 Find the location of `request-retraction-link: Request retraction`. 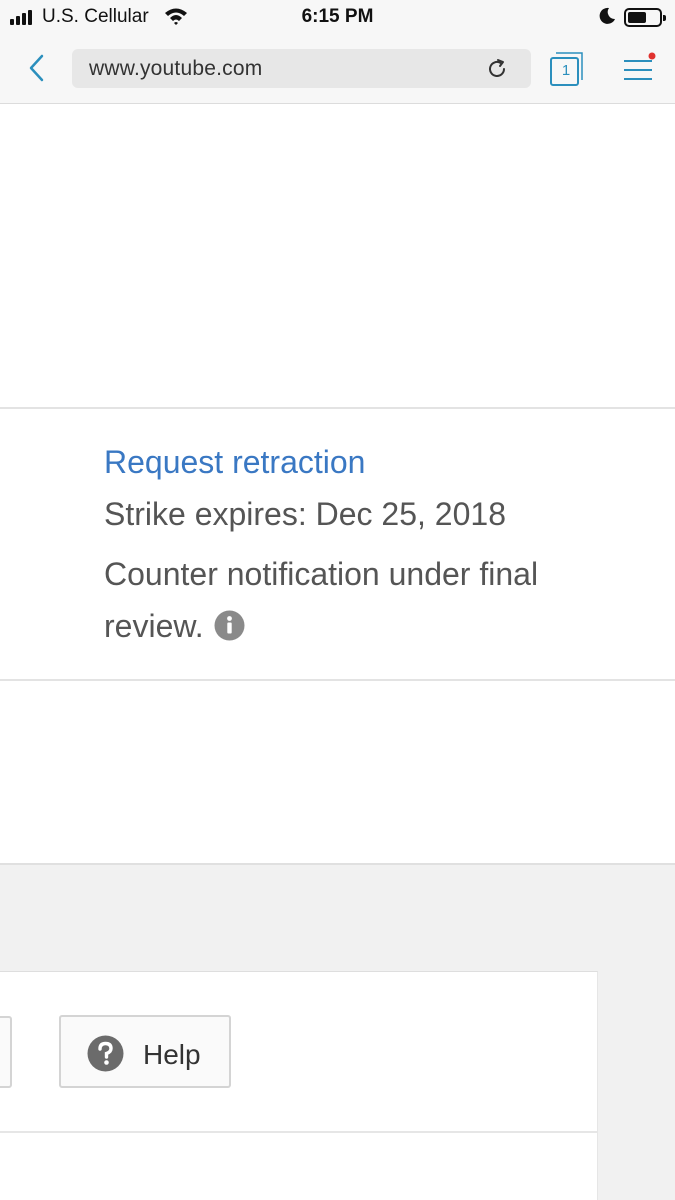

request-retraction-link: Request retraction is located at coordinates (234, 462).